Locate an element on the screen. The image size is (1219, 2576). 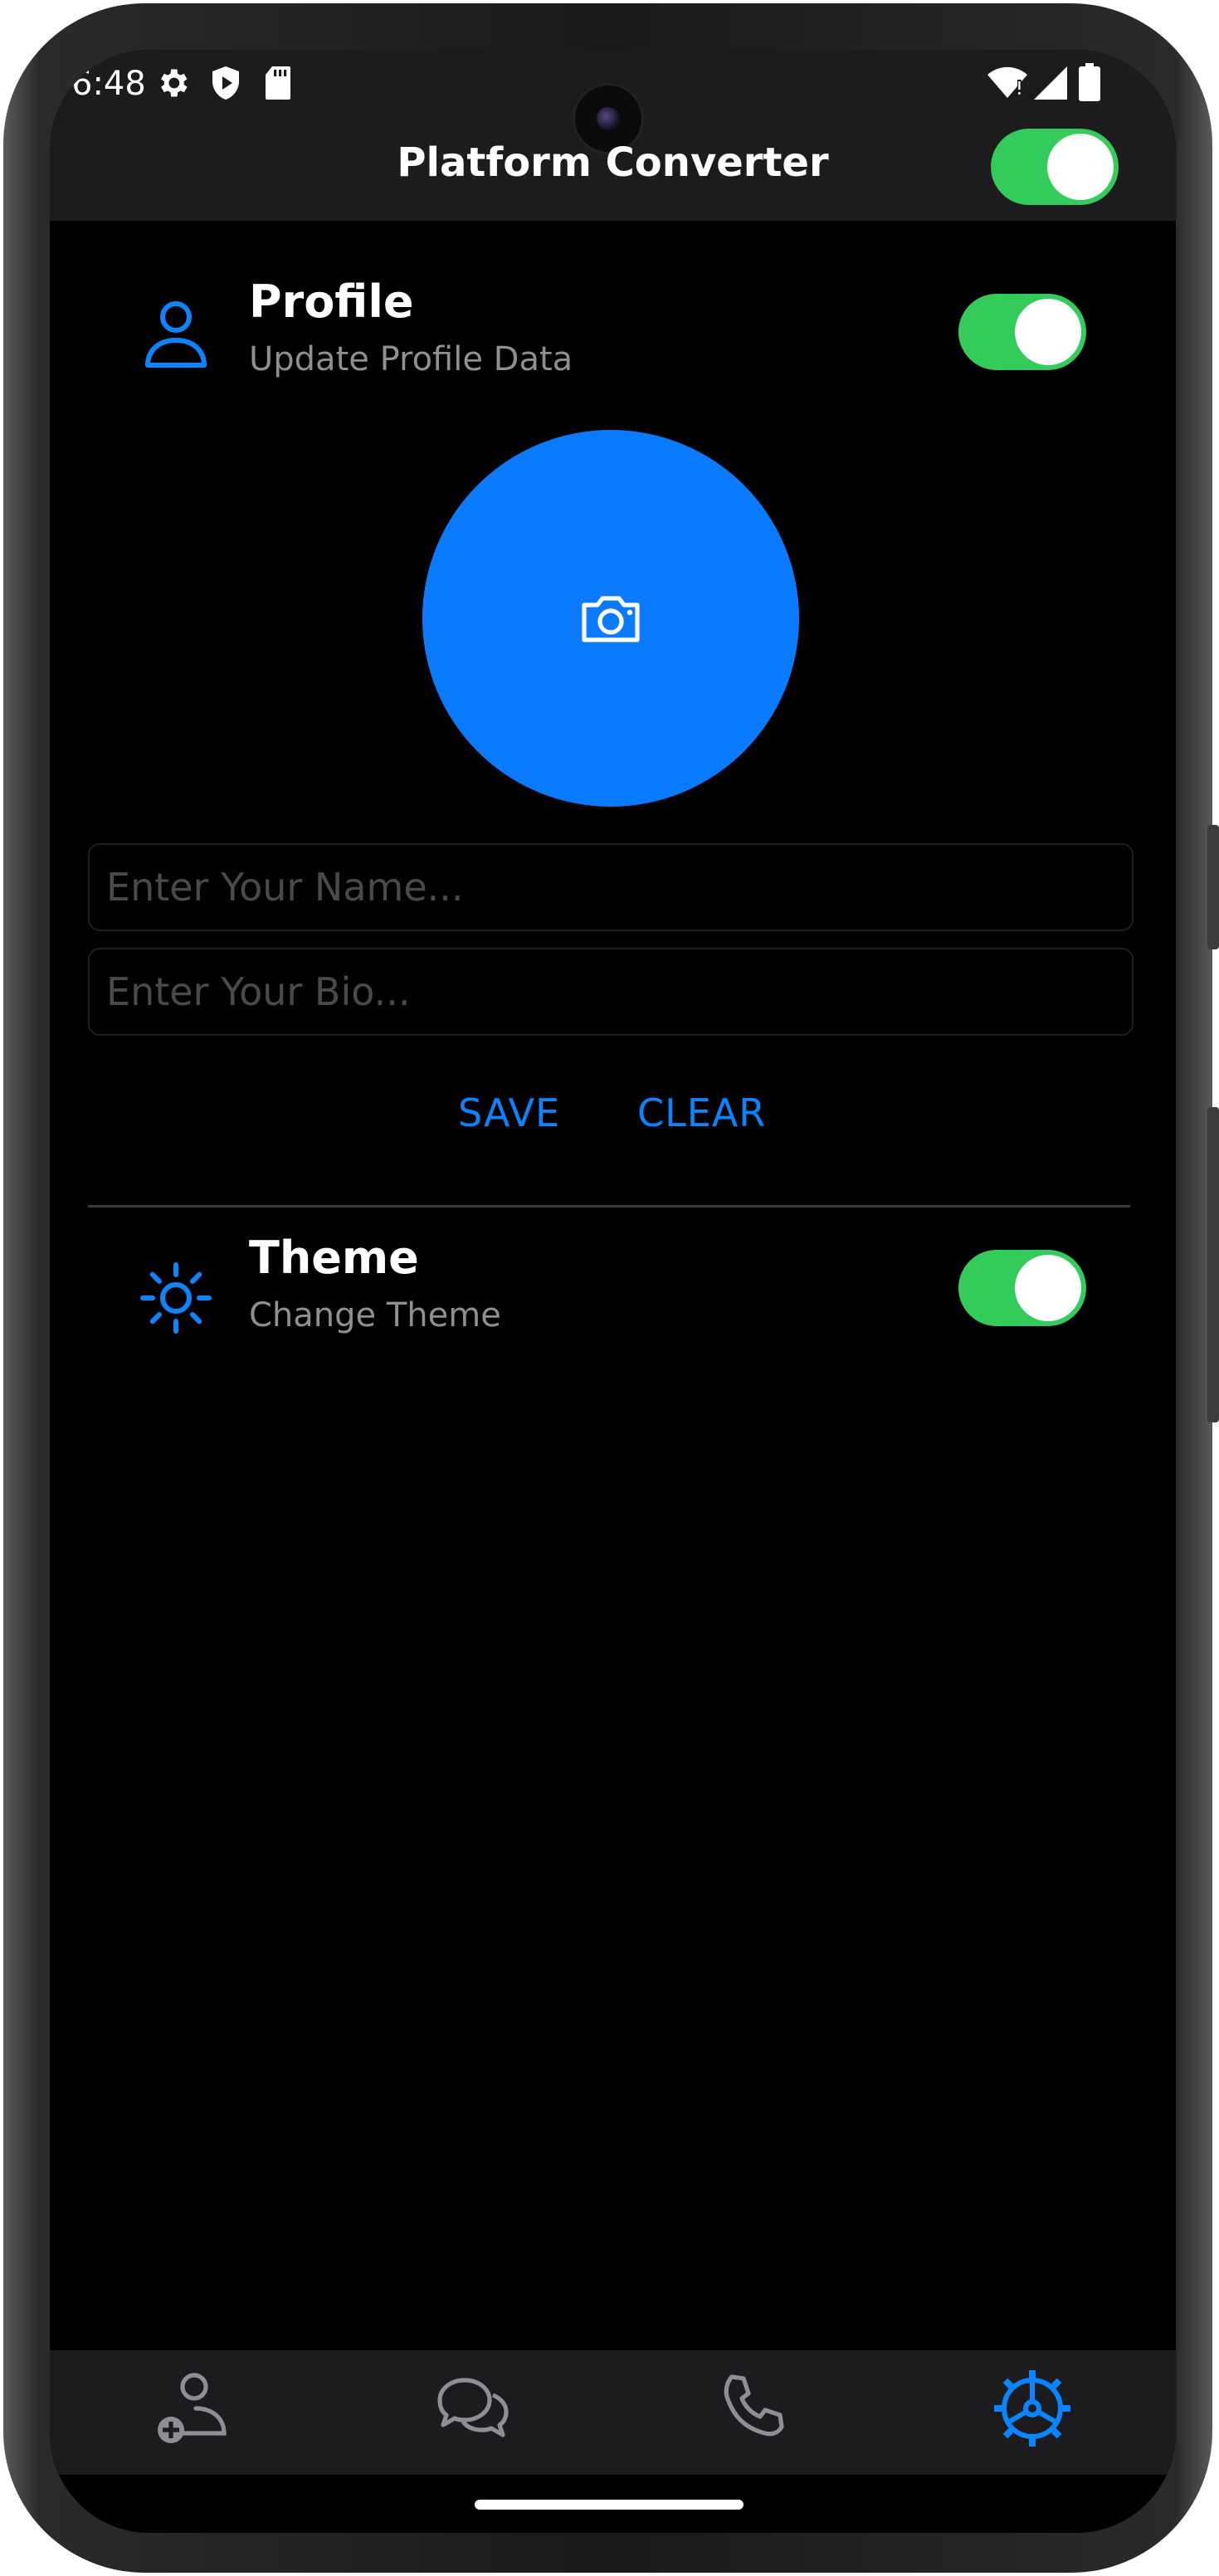
avatar-picker is located at coordinates (610, 618).